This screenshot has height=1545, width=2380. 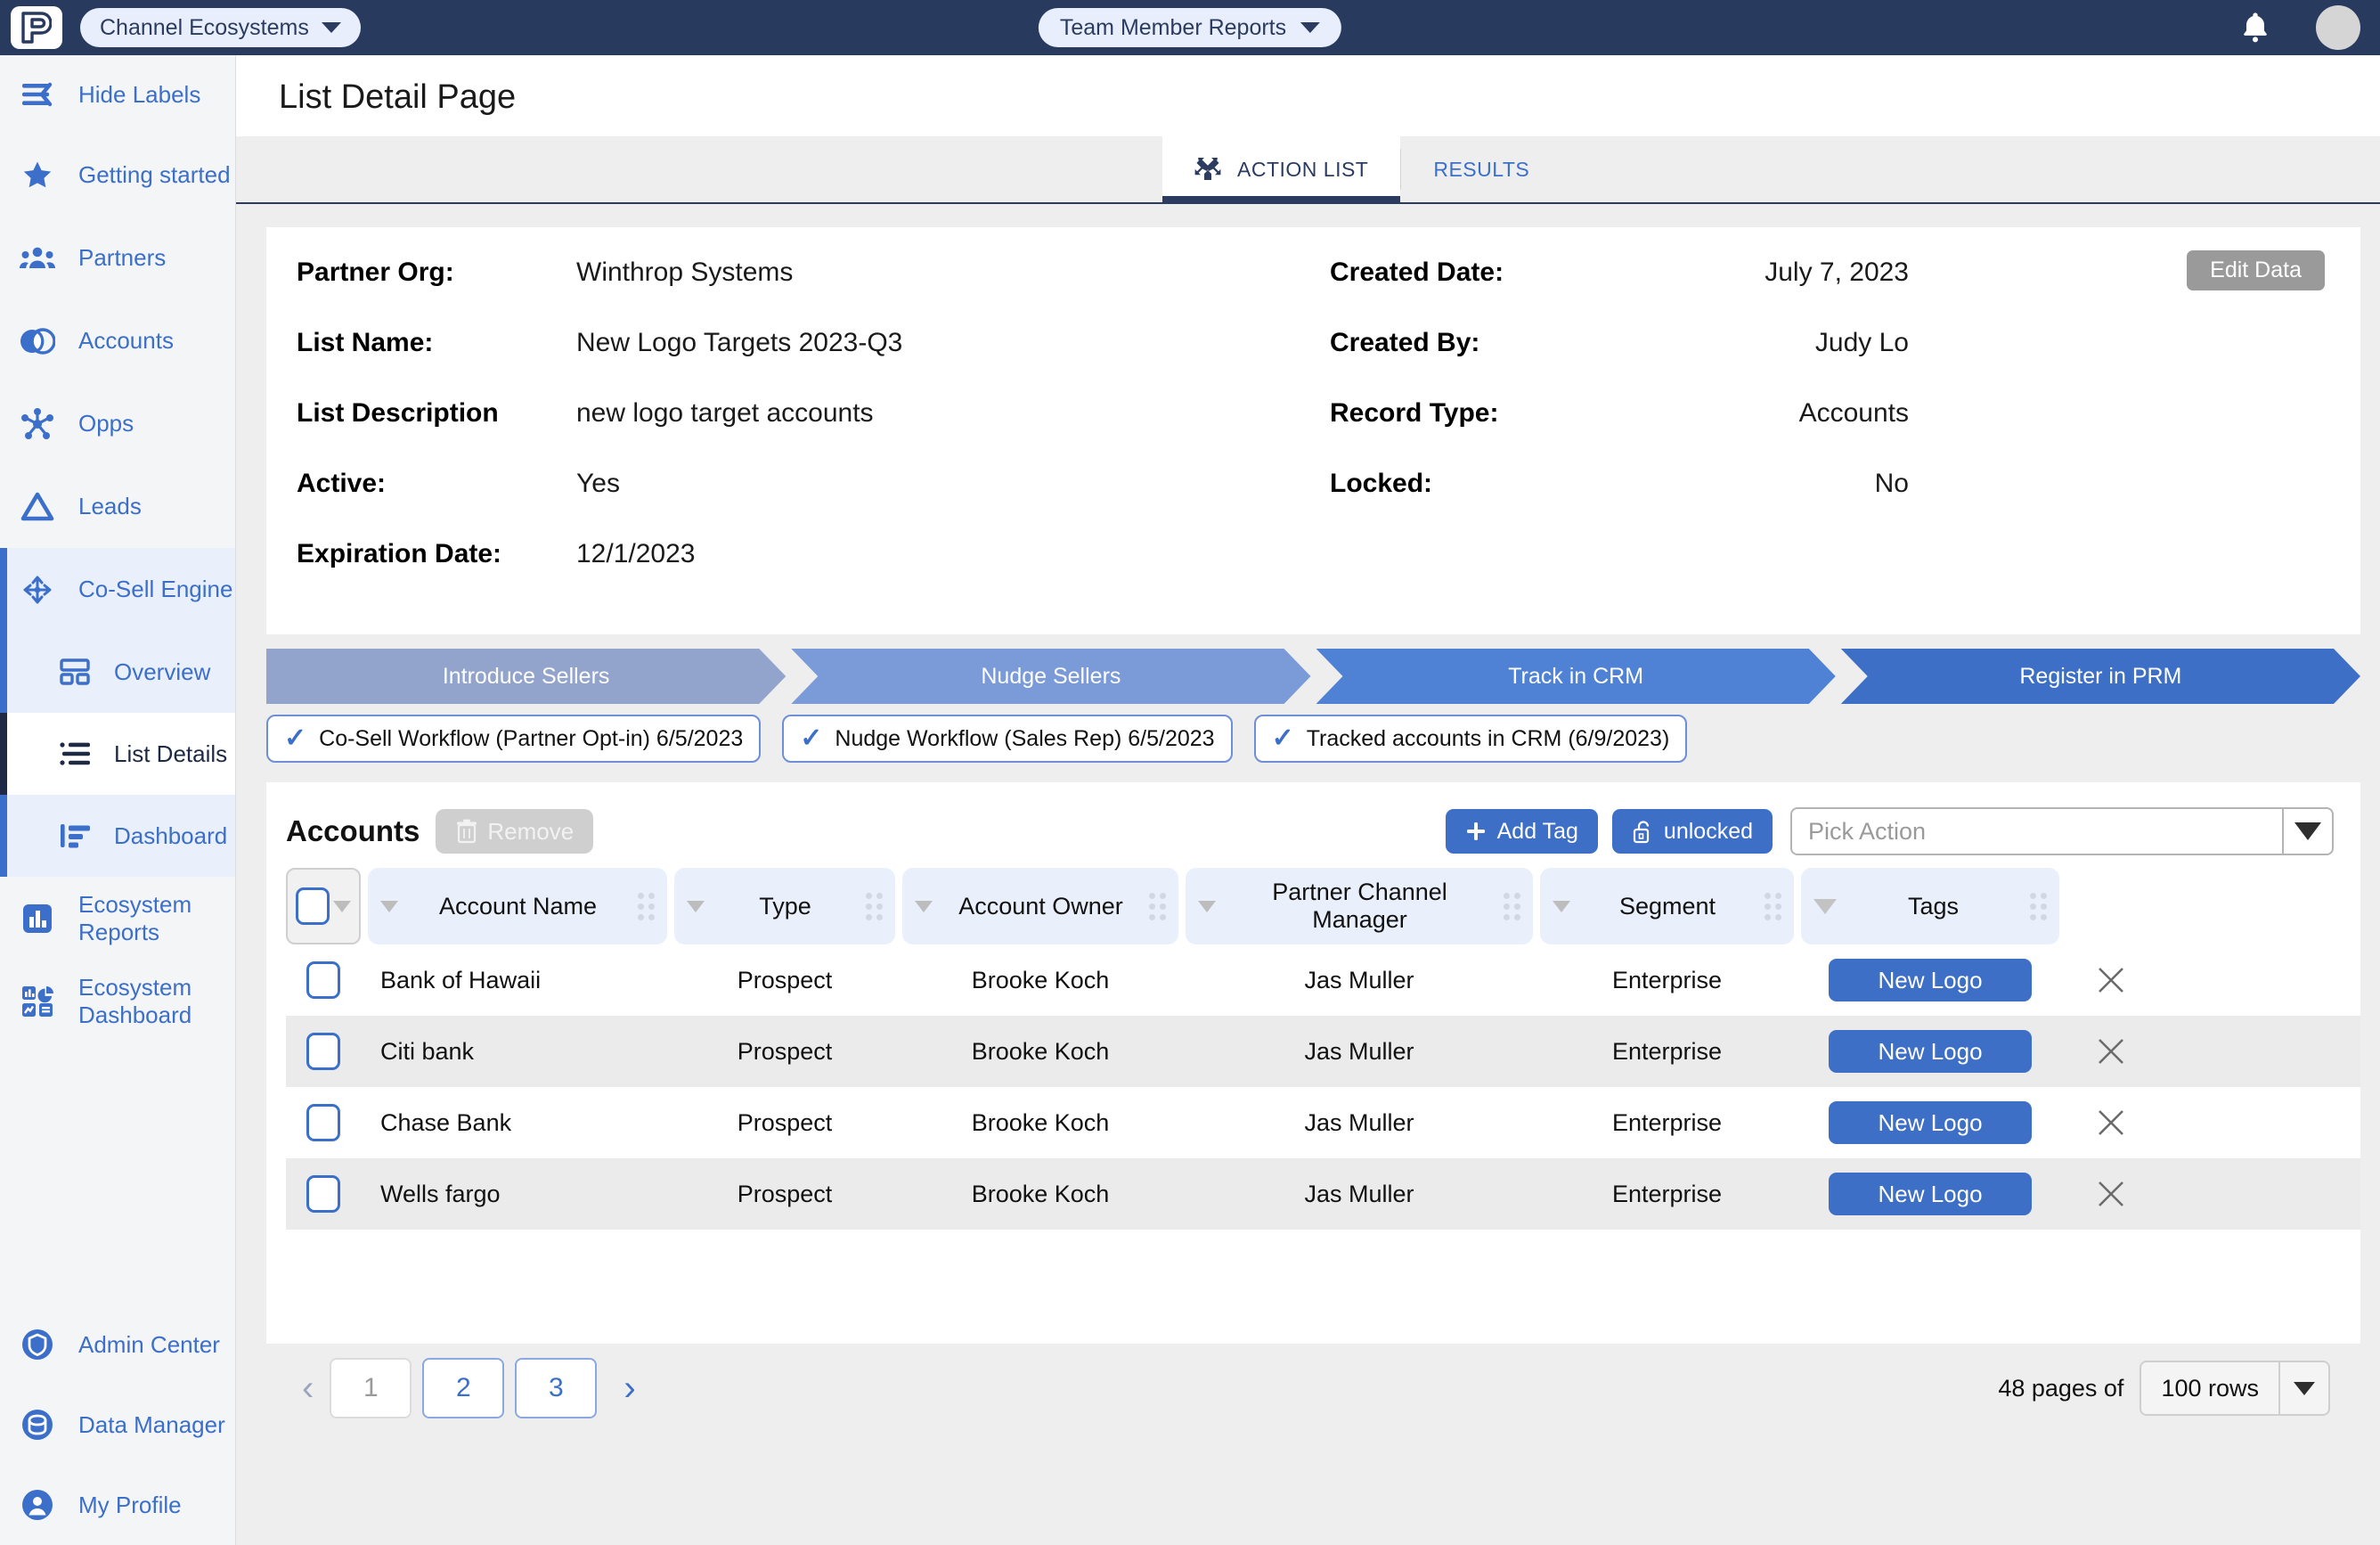 What do you see at coordinates (517, 906) in the screenshot?
I see `column-header-account-name: Account Name` at bounding box center [517, 906].